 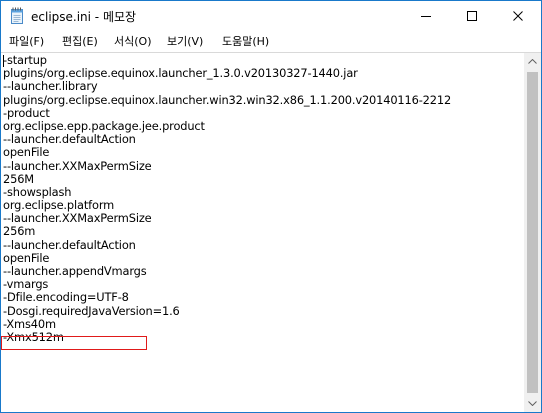 I want to click on scrollbar-thumb, so click(x=532, y=232).